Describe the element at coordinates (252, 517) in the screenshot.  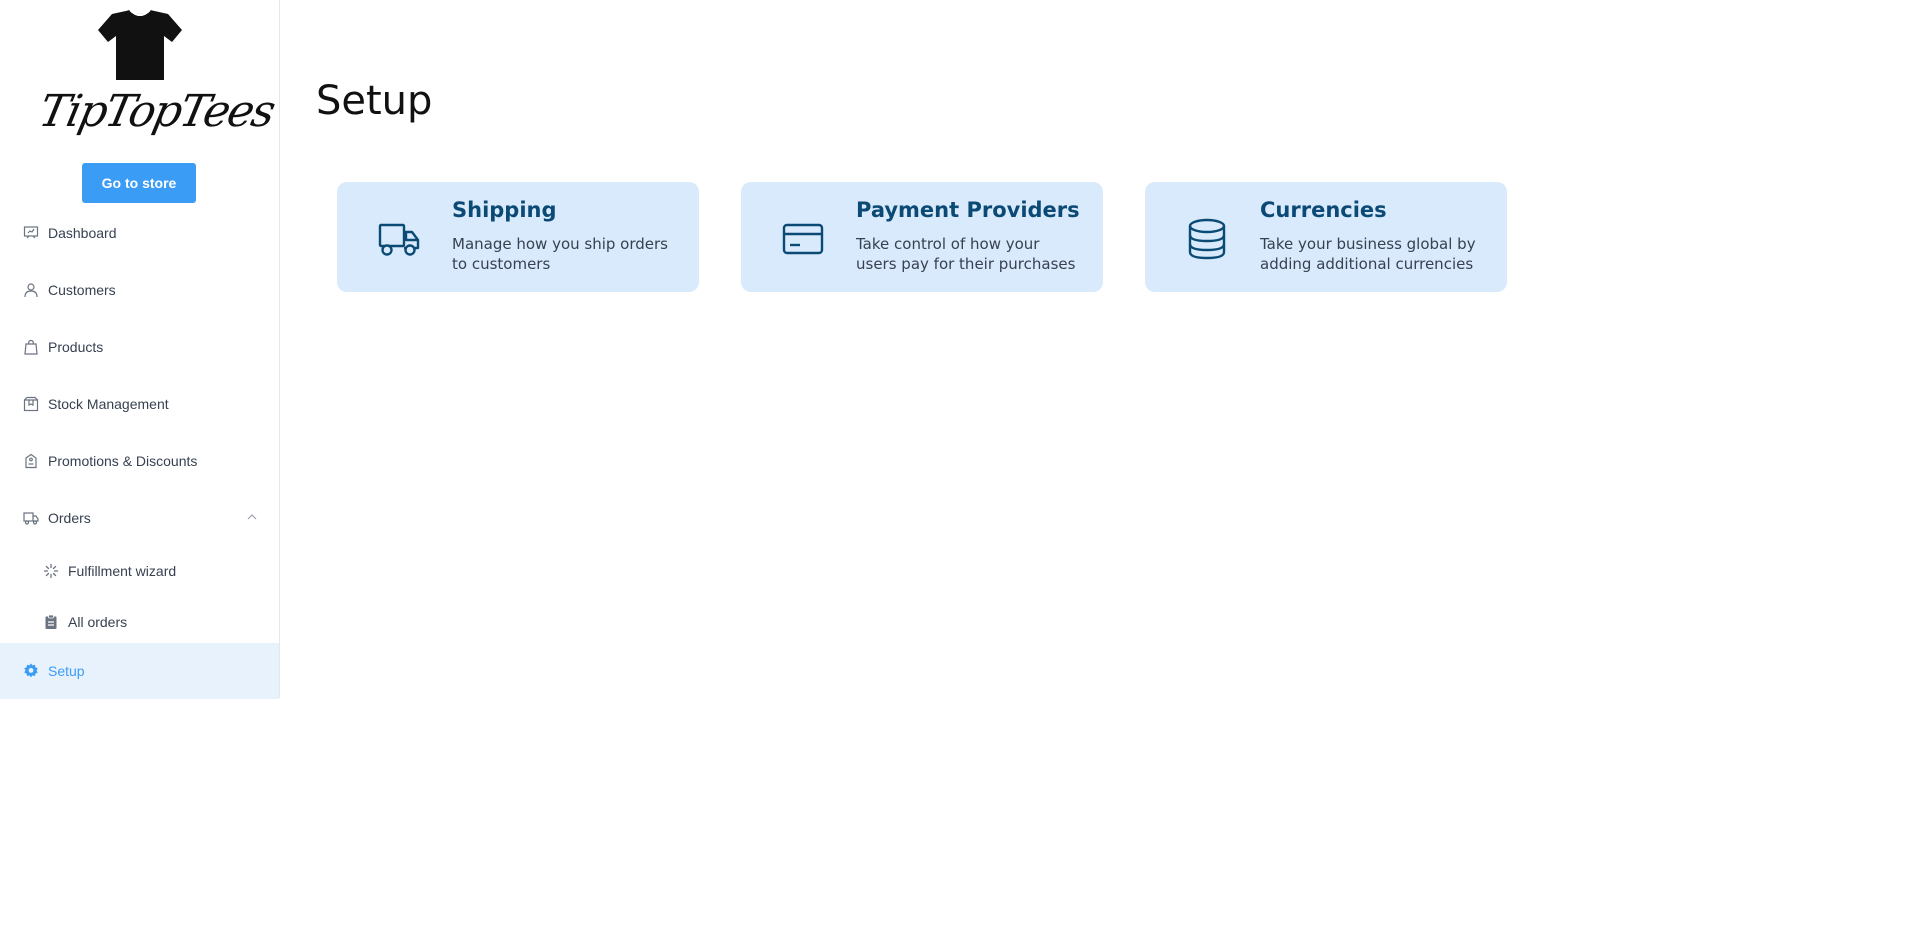
I see `chevron-up-icon` at that location.